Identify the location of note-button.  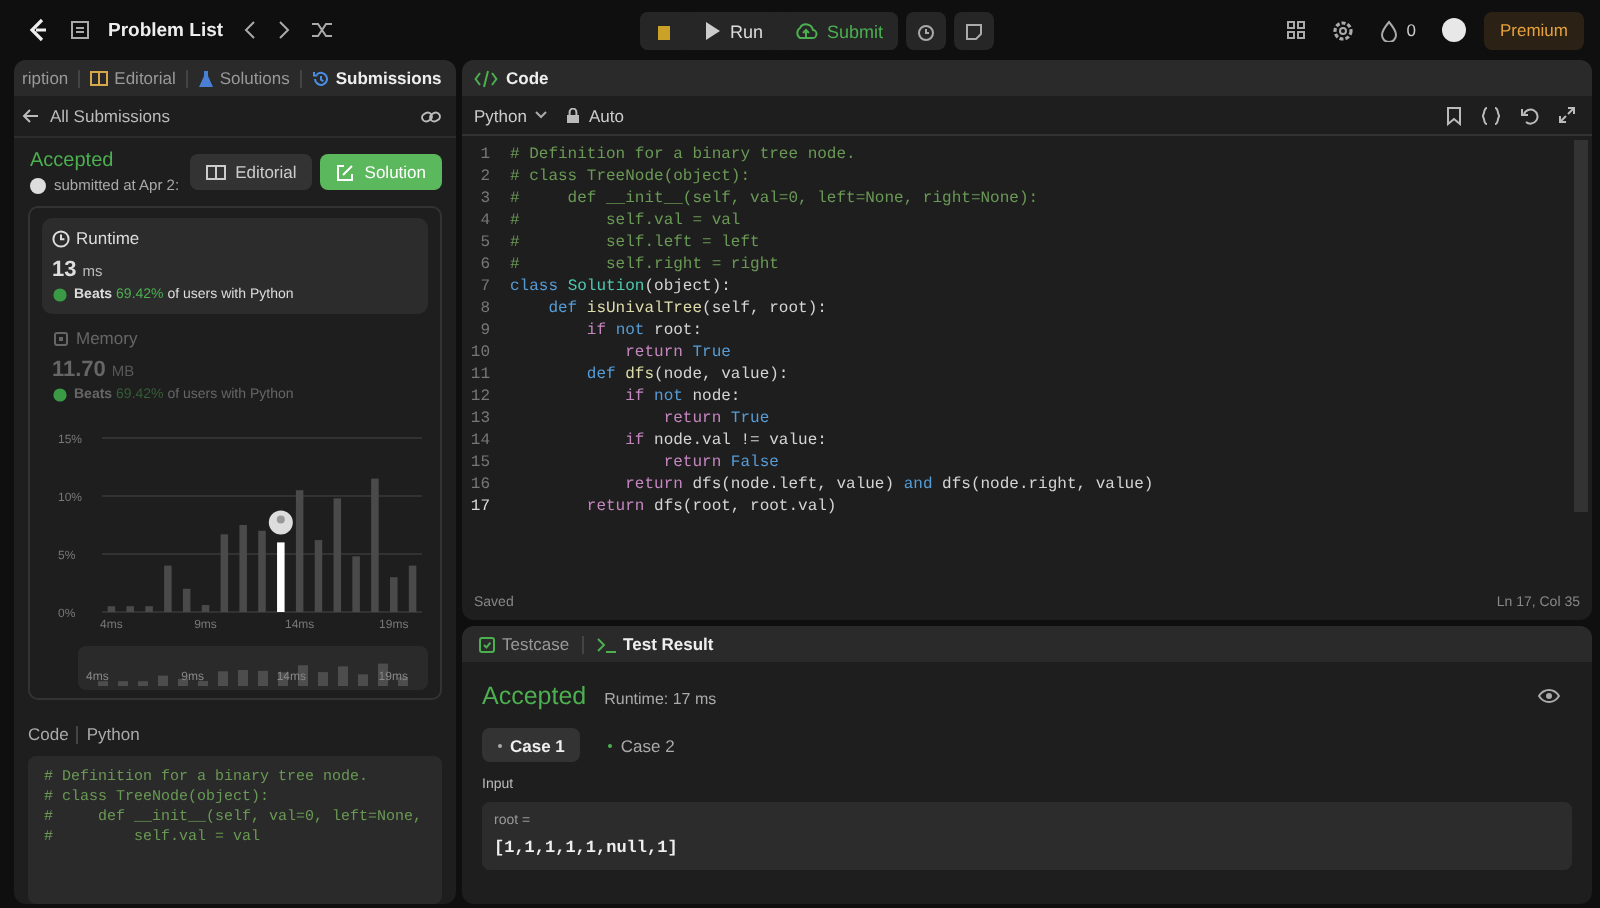
(973, 31).